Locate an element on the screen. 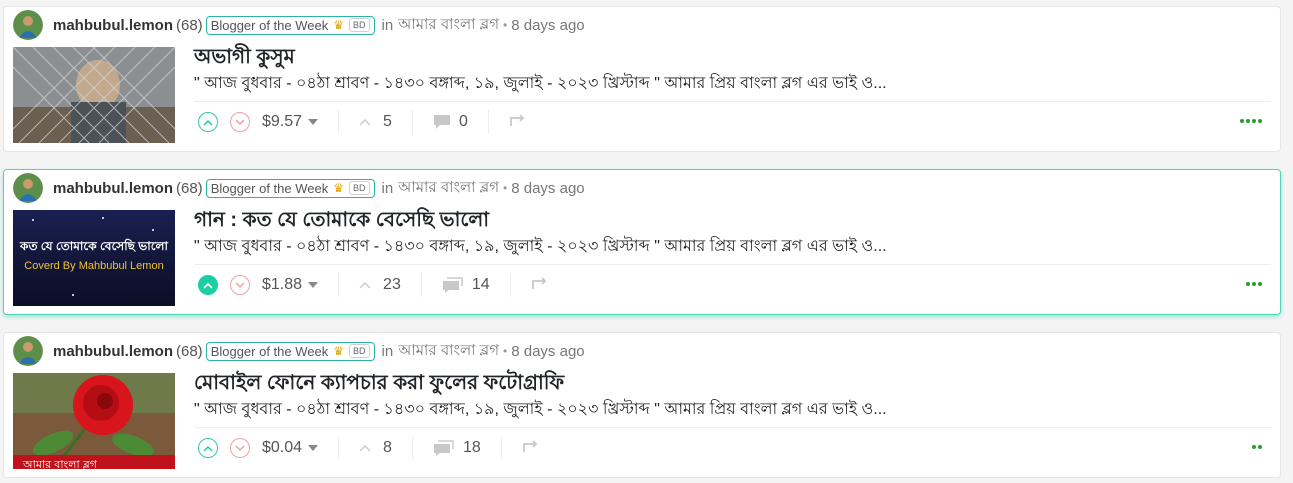  post-actions: $0.04 8 18 is located at coordinates (369, 448).